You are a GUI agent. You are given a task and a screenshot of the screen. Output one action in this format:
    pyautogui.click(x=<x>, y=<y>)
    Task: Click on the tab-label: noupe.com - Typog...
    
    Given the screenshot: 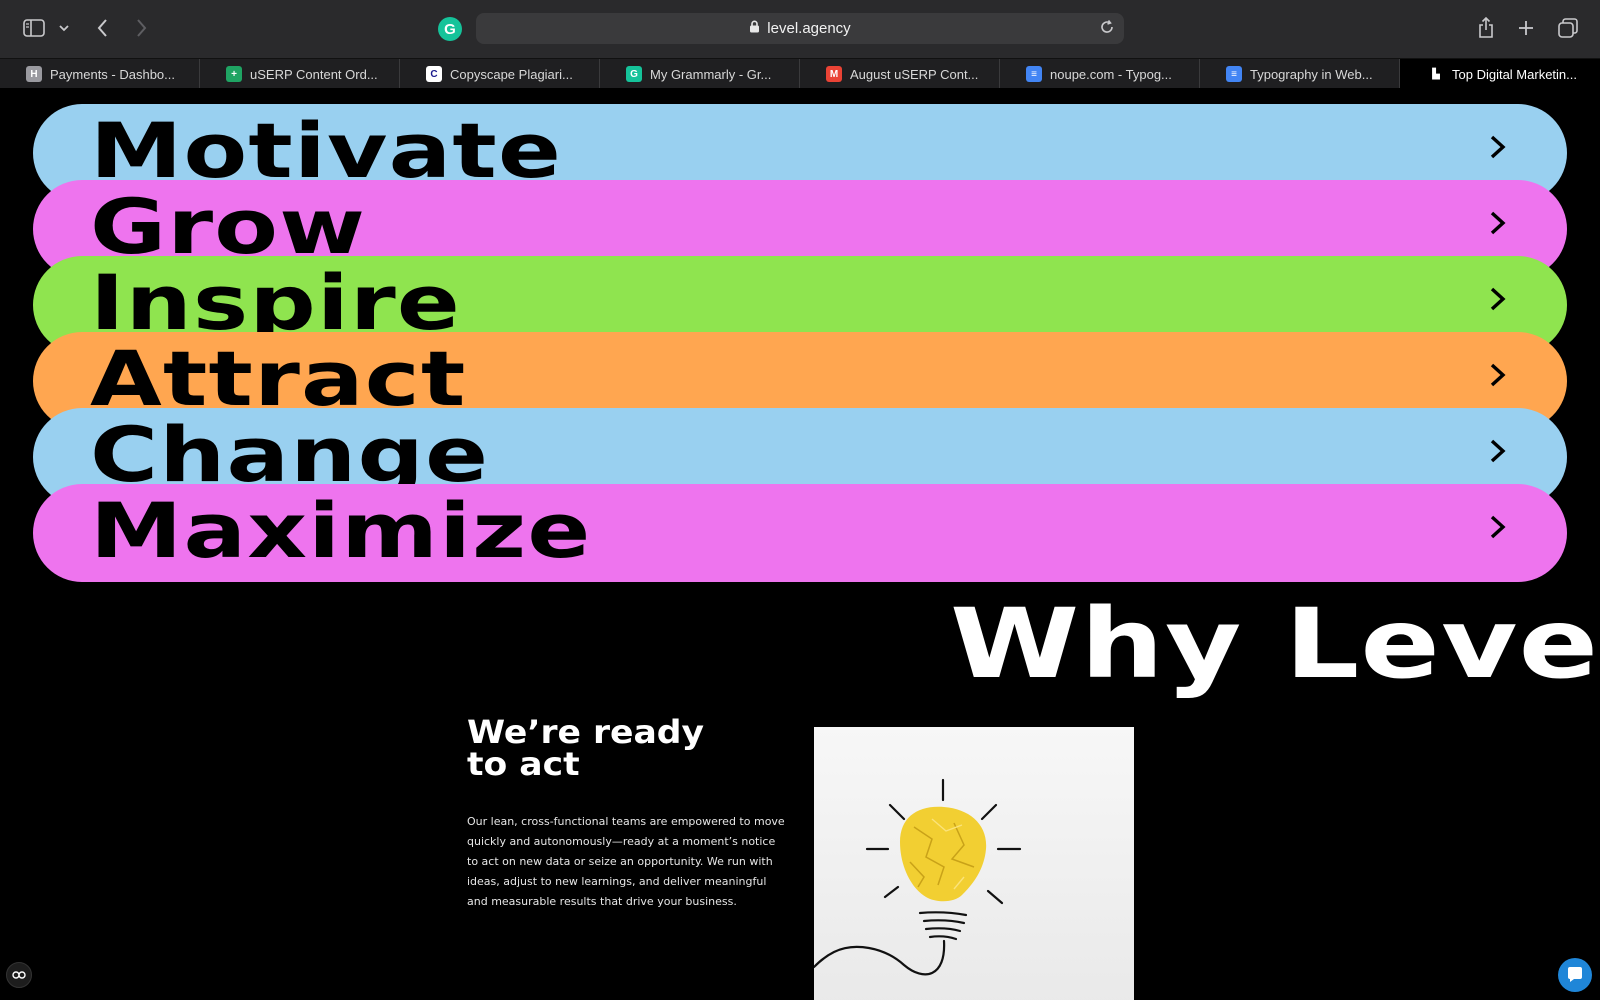 What is the action you would take?
    pyautogui.click(x=1111, y=74)
    